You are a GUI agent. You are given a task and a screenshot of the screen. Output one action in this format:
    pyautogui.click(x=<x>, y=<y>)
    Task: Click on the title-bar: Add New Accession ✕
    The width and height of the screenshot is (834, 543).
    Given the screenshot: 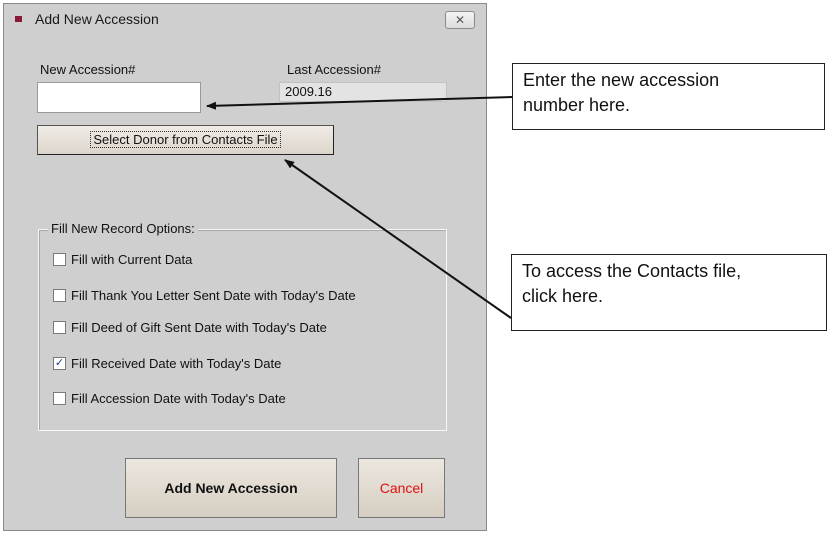 What is the action you would take?
    pyautogui.click(x=245, y=20)
    